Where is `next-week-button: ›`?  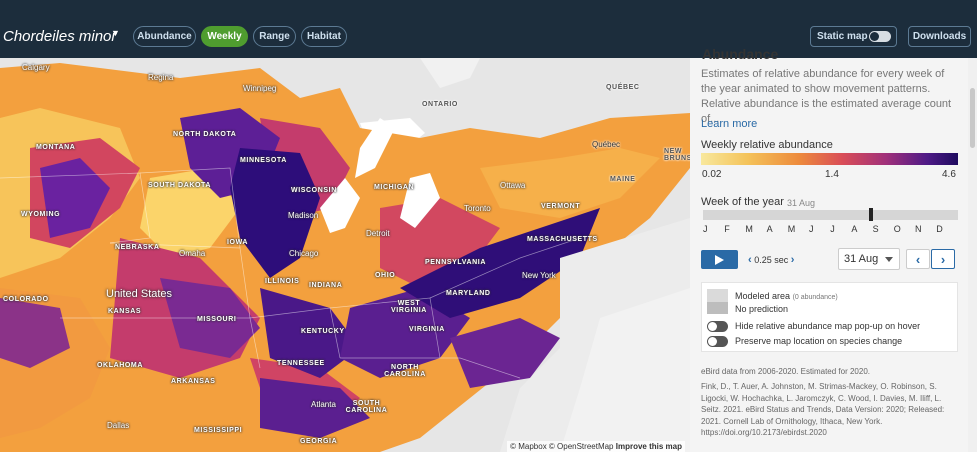 next-week-button: › is located at coordinates (943, 259).